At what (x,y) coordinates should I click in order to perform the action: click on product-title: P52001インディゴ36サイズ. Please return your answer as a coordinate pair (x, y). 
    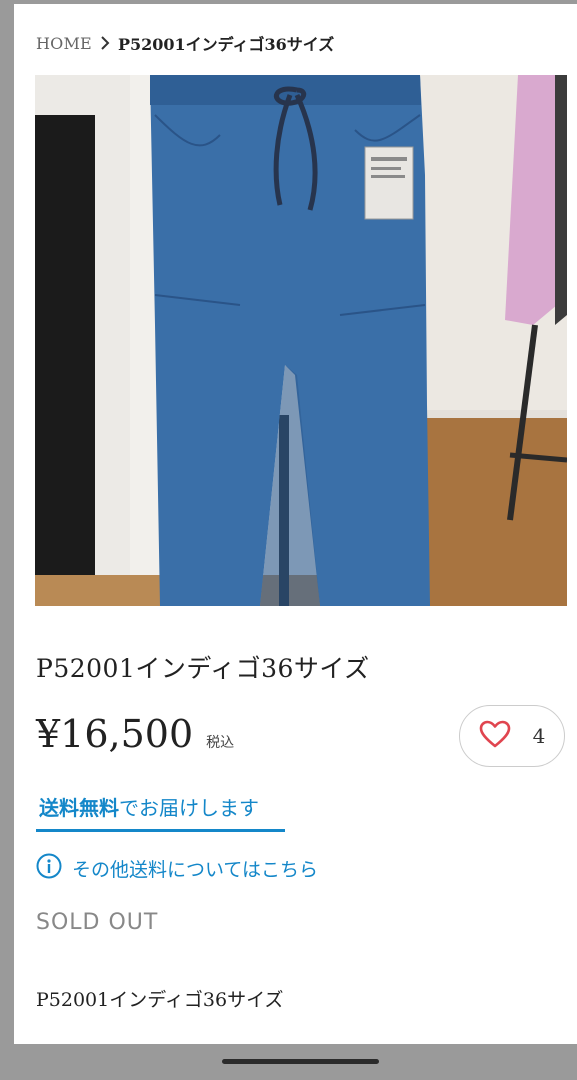
    Looking at the image, I should click on (203, 668).